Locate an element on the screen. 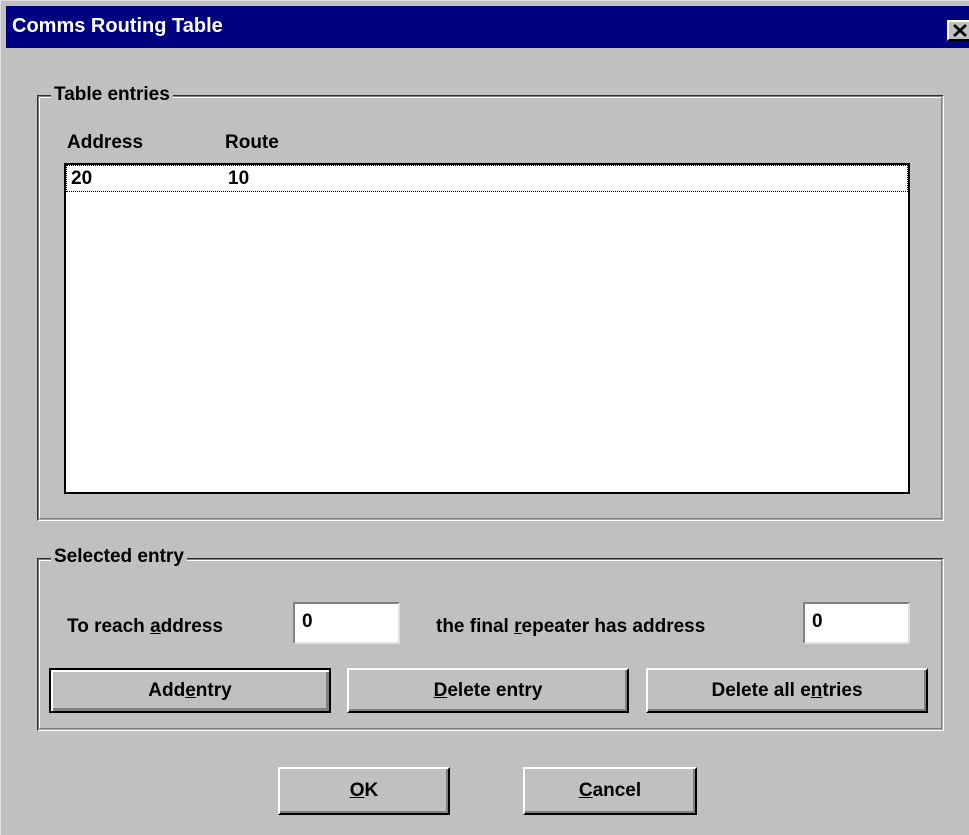  selected-entry-legend: Selected entry is located at coordinates (119, 557).